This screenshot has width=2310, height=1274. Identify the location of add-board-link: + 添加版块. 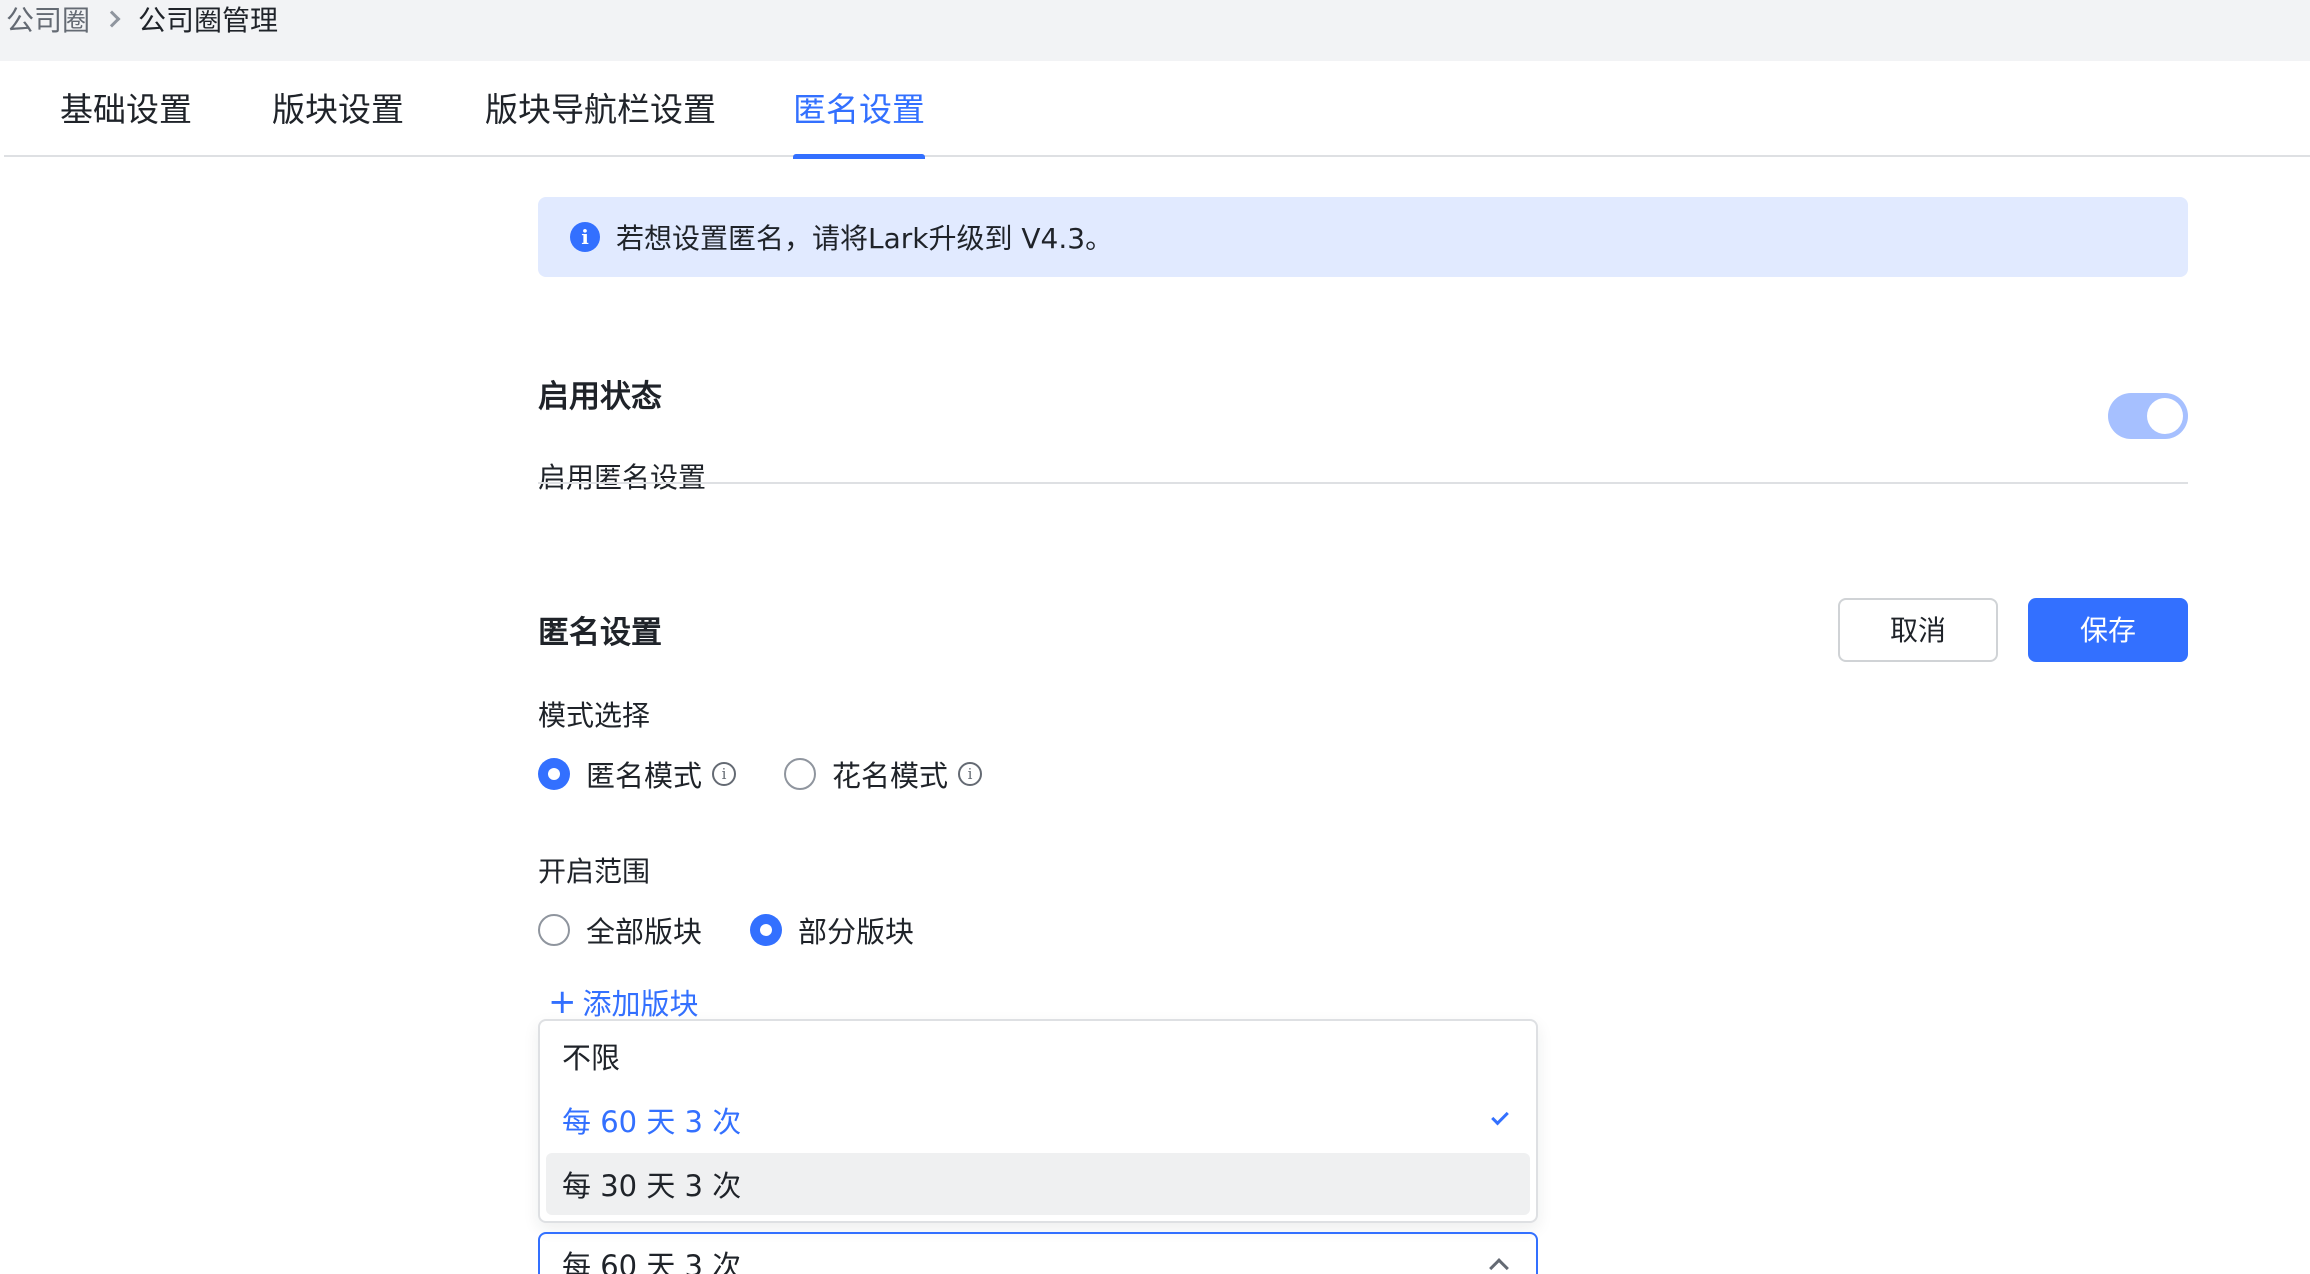
(623, 1002).